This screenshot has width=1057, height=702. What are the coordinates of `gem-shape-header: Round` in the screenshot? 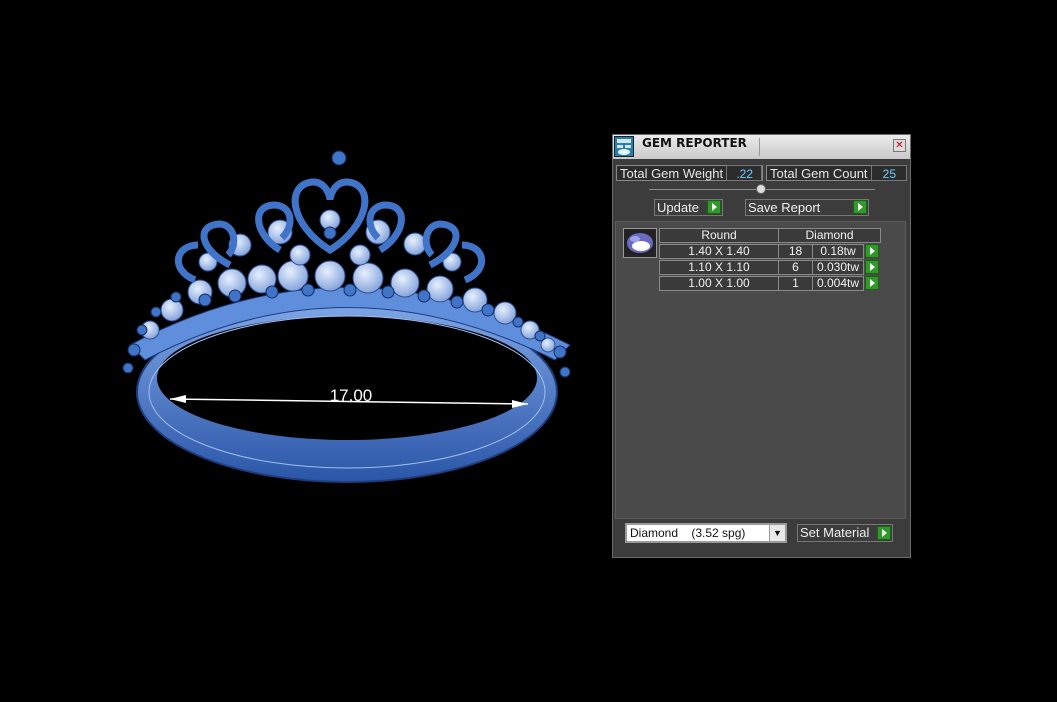 It's located at (719, 235).